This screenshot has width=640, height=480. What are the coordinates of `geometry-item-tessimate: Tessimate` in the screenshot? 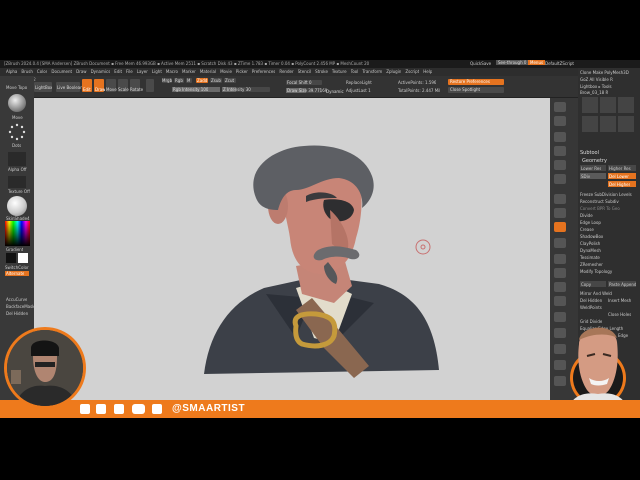 It's located at (609, 258).